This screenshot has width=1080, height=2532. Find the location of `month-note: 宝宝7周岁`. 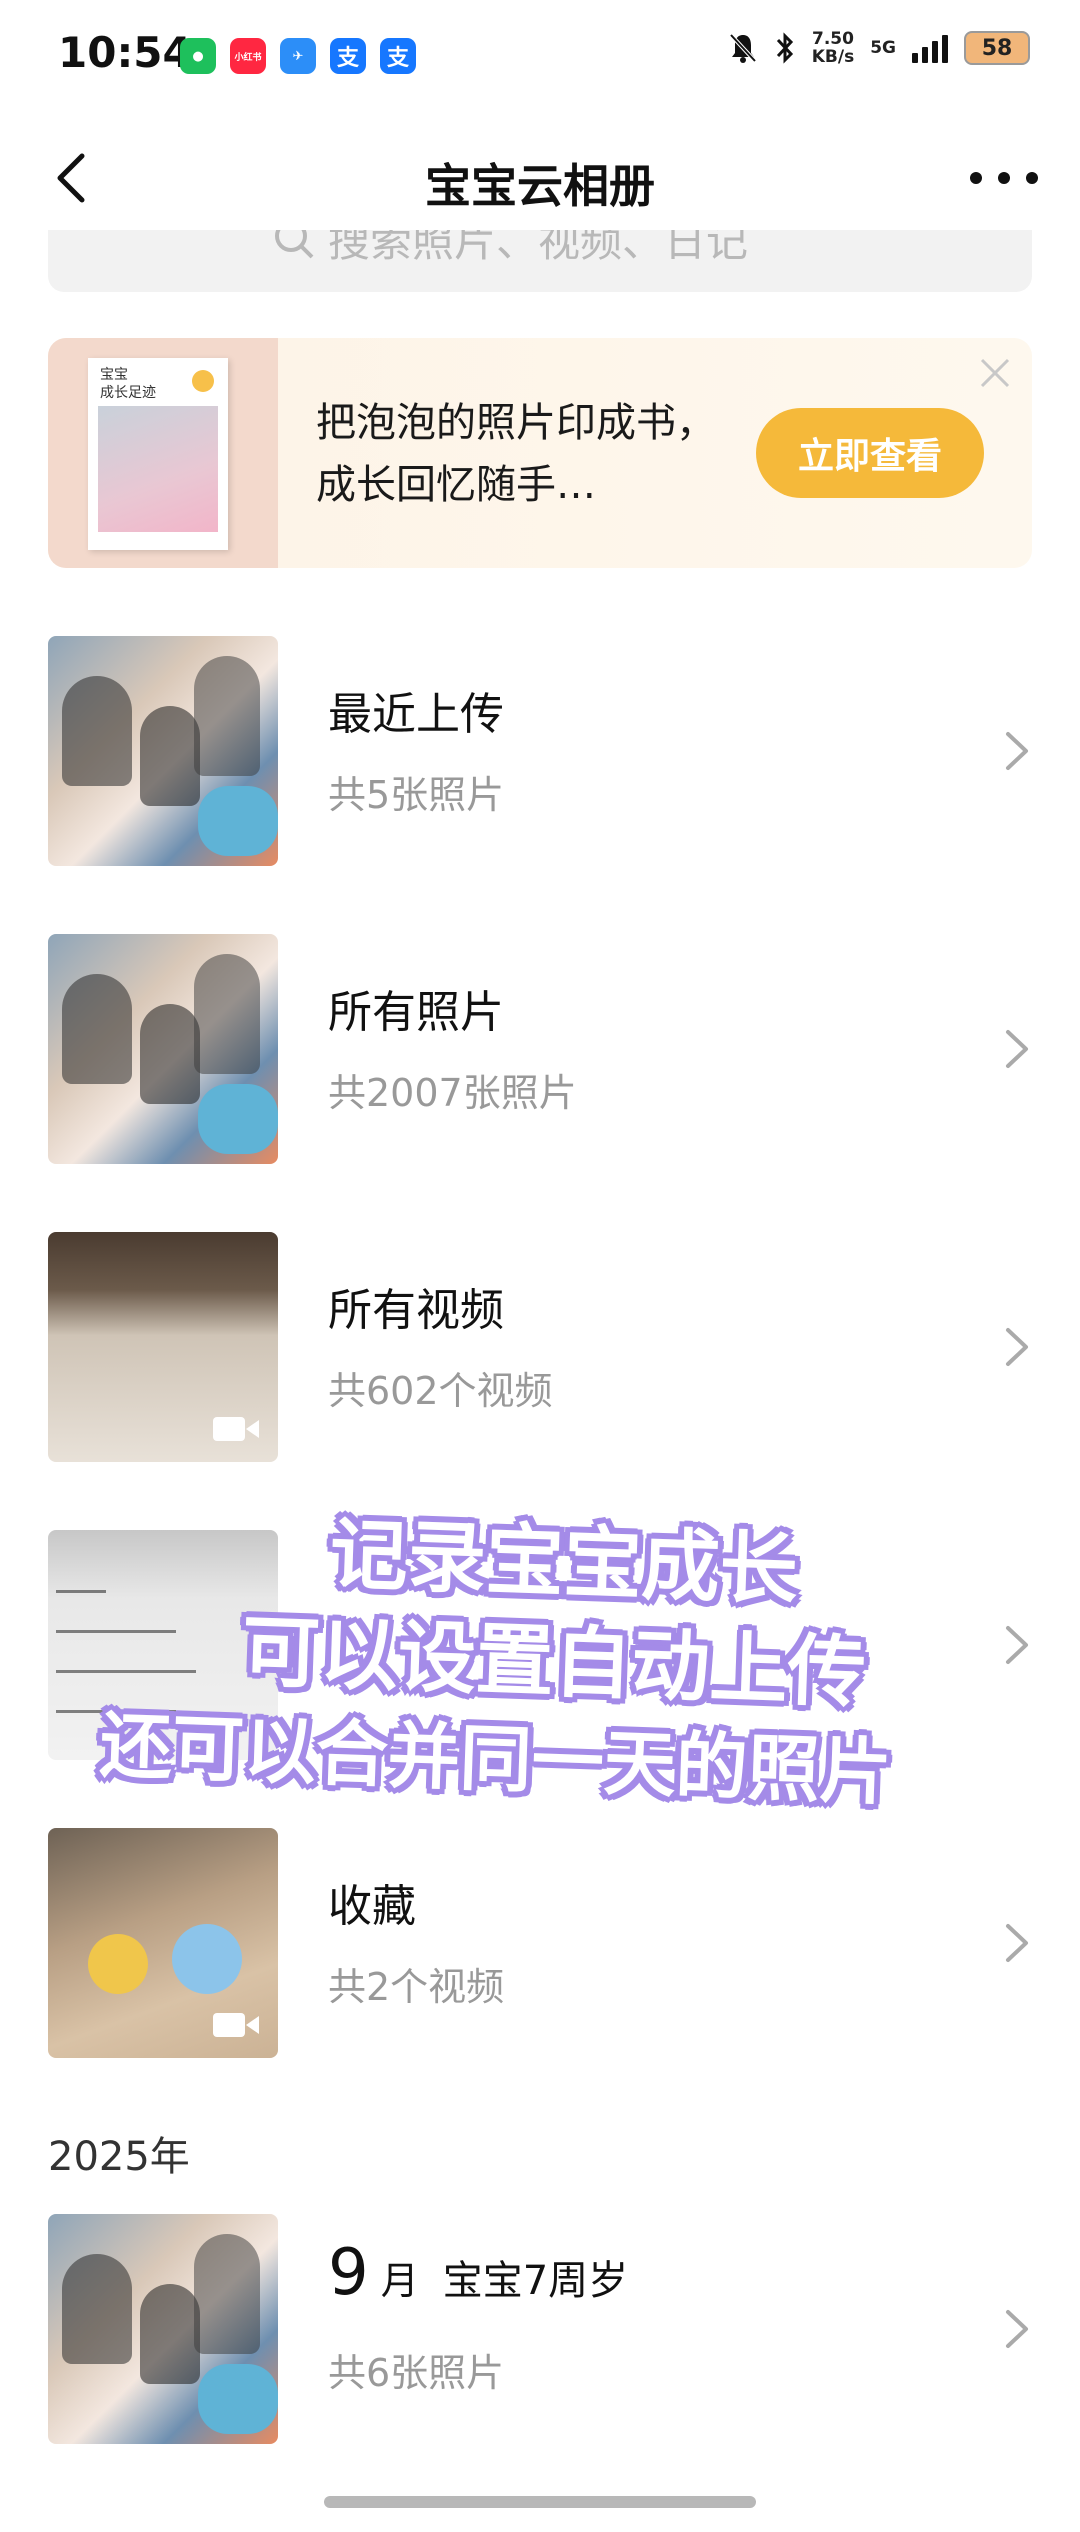

month-note: 宝宝7周岁 is located at coordinates (535, 2281).